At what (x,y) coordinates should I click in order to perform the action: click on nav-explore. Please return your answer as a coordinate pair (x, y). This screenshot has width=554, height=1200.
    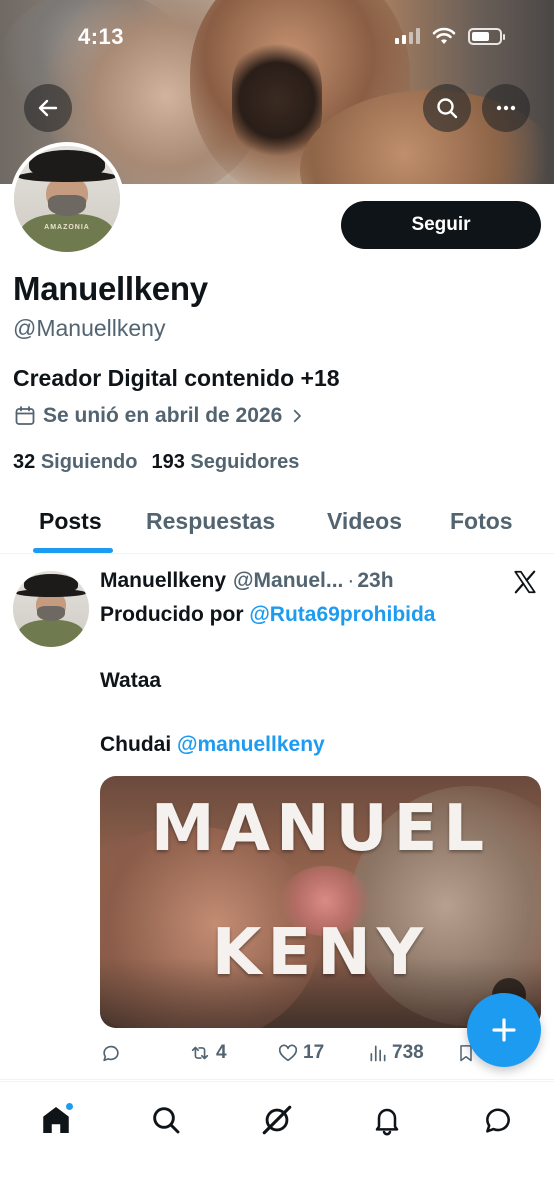
    Looking at the image, I should click on (166, 1120).